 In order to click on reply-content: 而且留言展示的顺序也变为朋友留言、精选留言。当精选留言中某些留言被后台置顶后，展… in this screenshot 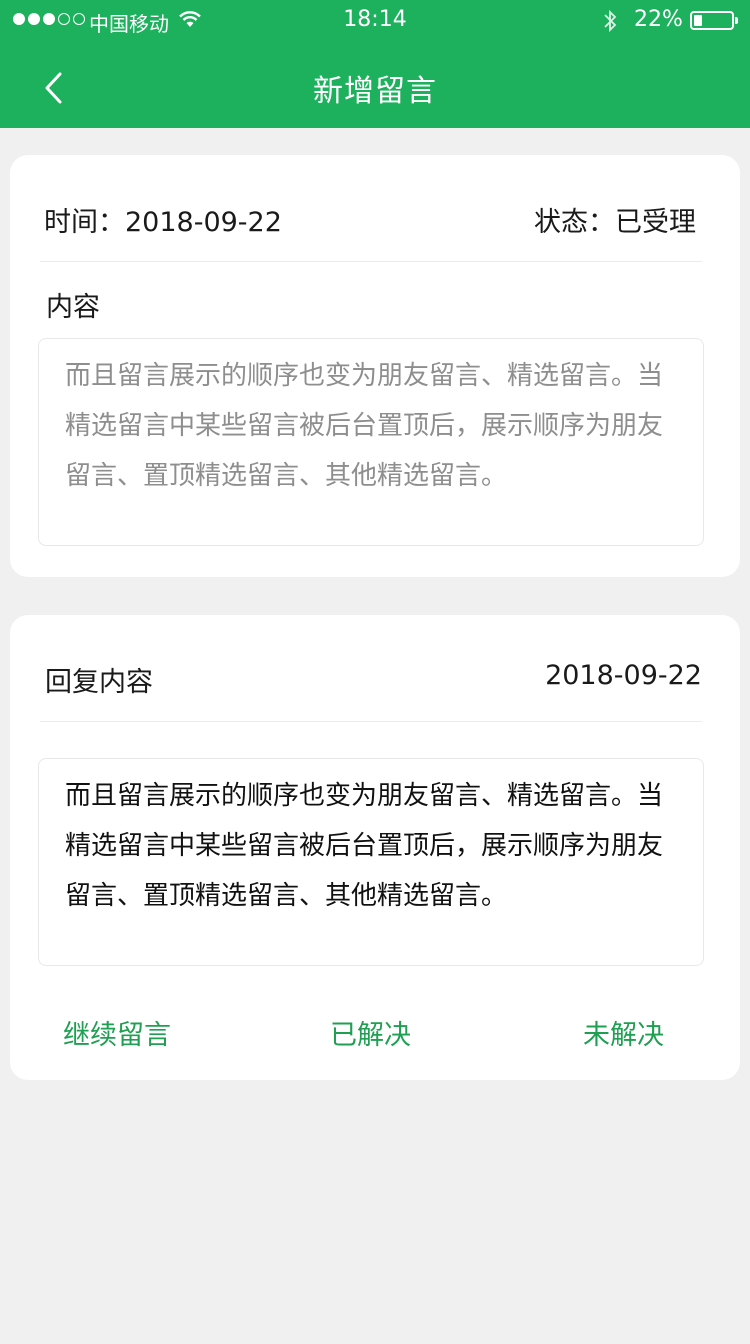, I will do `click(371, 862)`.